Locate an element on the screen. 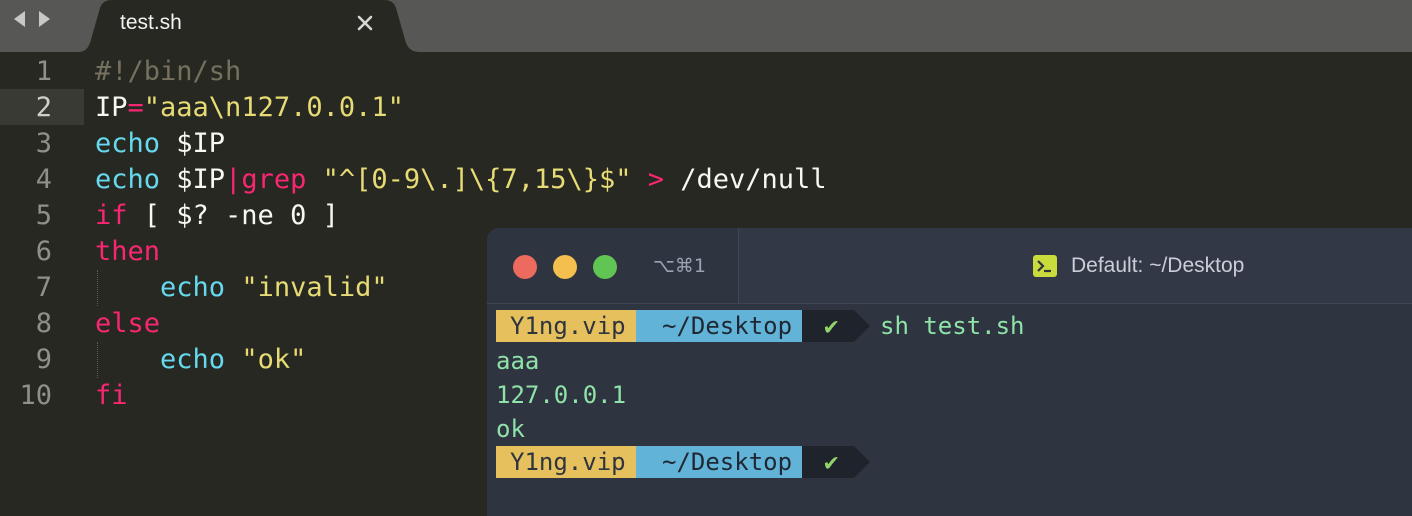 The width and height of the screenshot is (1412, 516). code-line: IP="aaa\n127.0.0.1" is located at coordinates (249, 108).